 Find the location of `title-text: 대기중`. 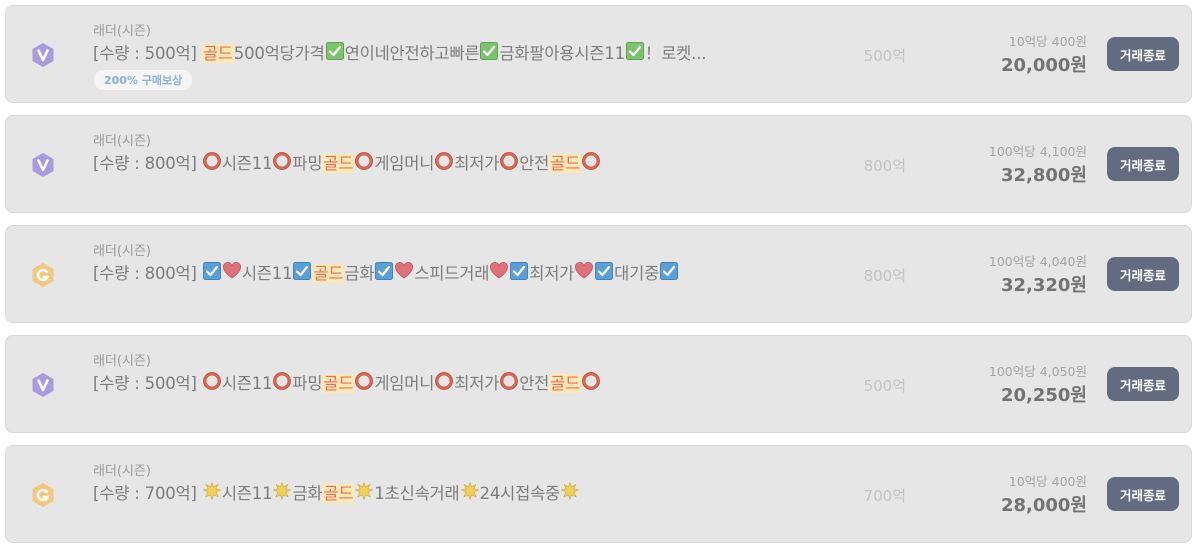

title-text: 대기중 is located at coordinates (637, 273).